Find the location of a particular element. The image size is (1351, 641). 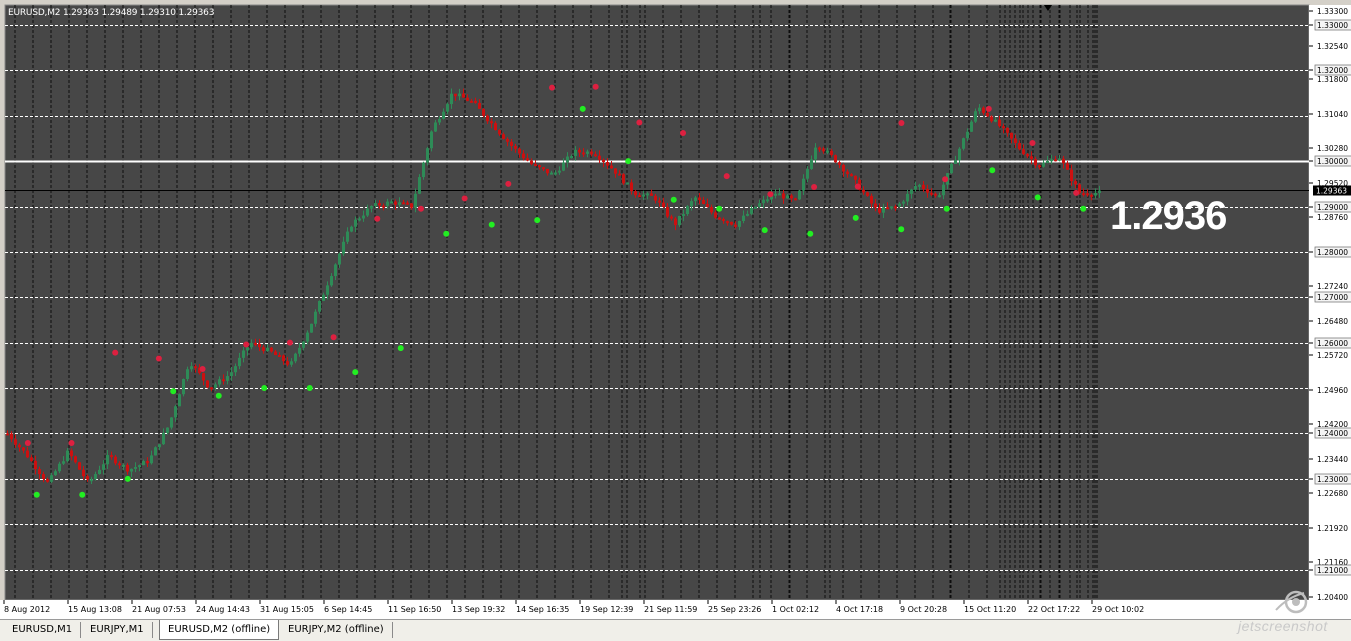

tab-eurjpy-m2-offline: EURJPY,M2 (offline) is located at coordinates (336, 630).